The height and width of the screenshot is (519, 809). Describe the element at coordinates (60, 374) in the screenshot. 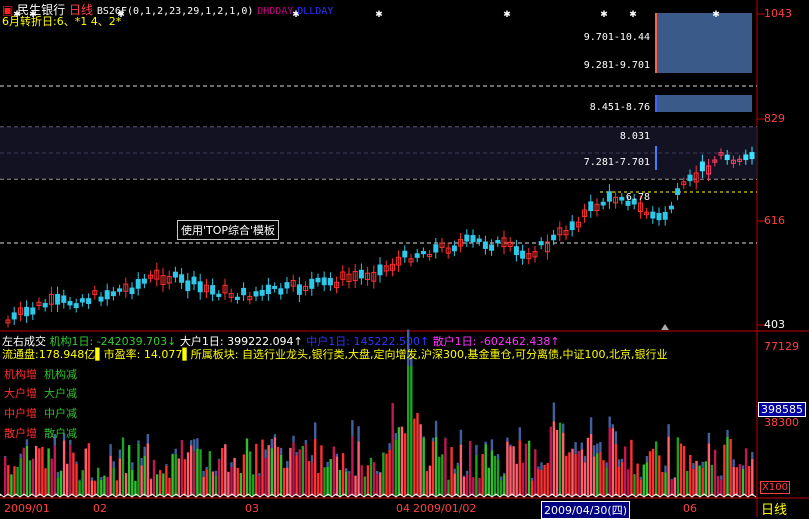

I see `legend-jg-down: 机构减` at that location.